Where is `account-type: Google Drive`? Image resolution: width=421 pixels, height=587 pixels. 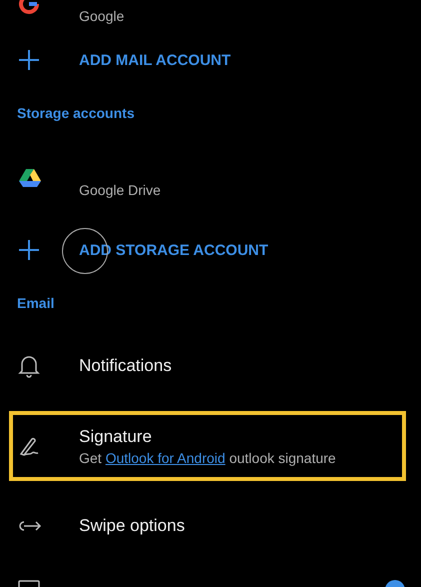 account-type: Google Drive is located at coordinates (120, 190).